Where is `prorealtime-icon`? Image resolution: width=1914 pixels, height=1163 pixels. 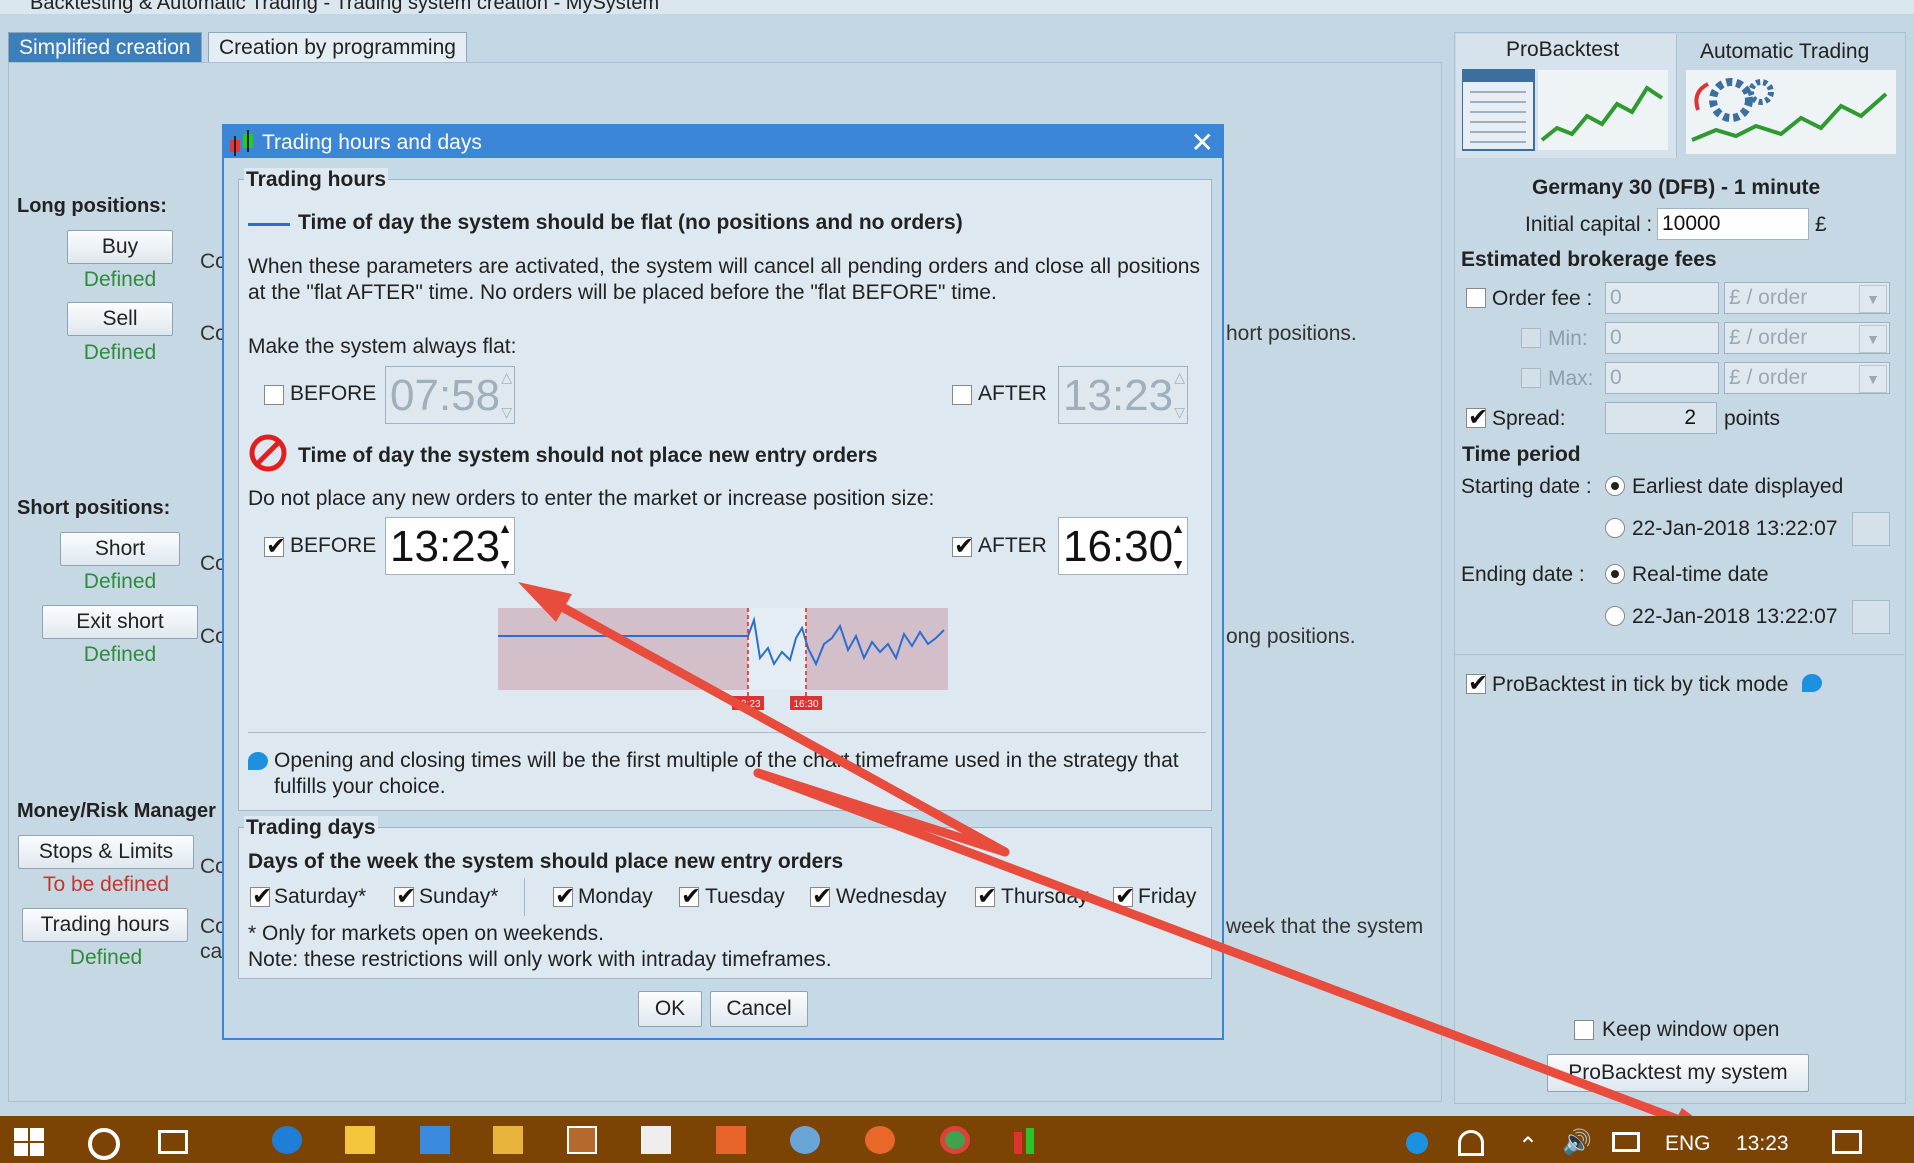 prorealtime-icon is located at coordinates (1018, 1143).